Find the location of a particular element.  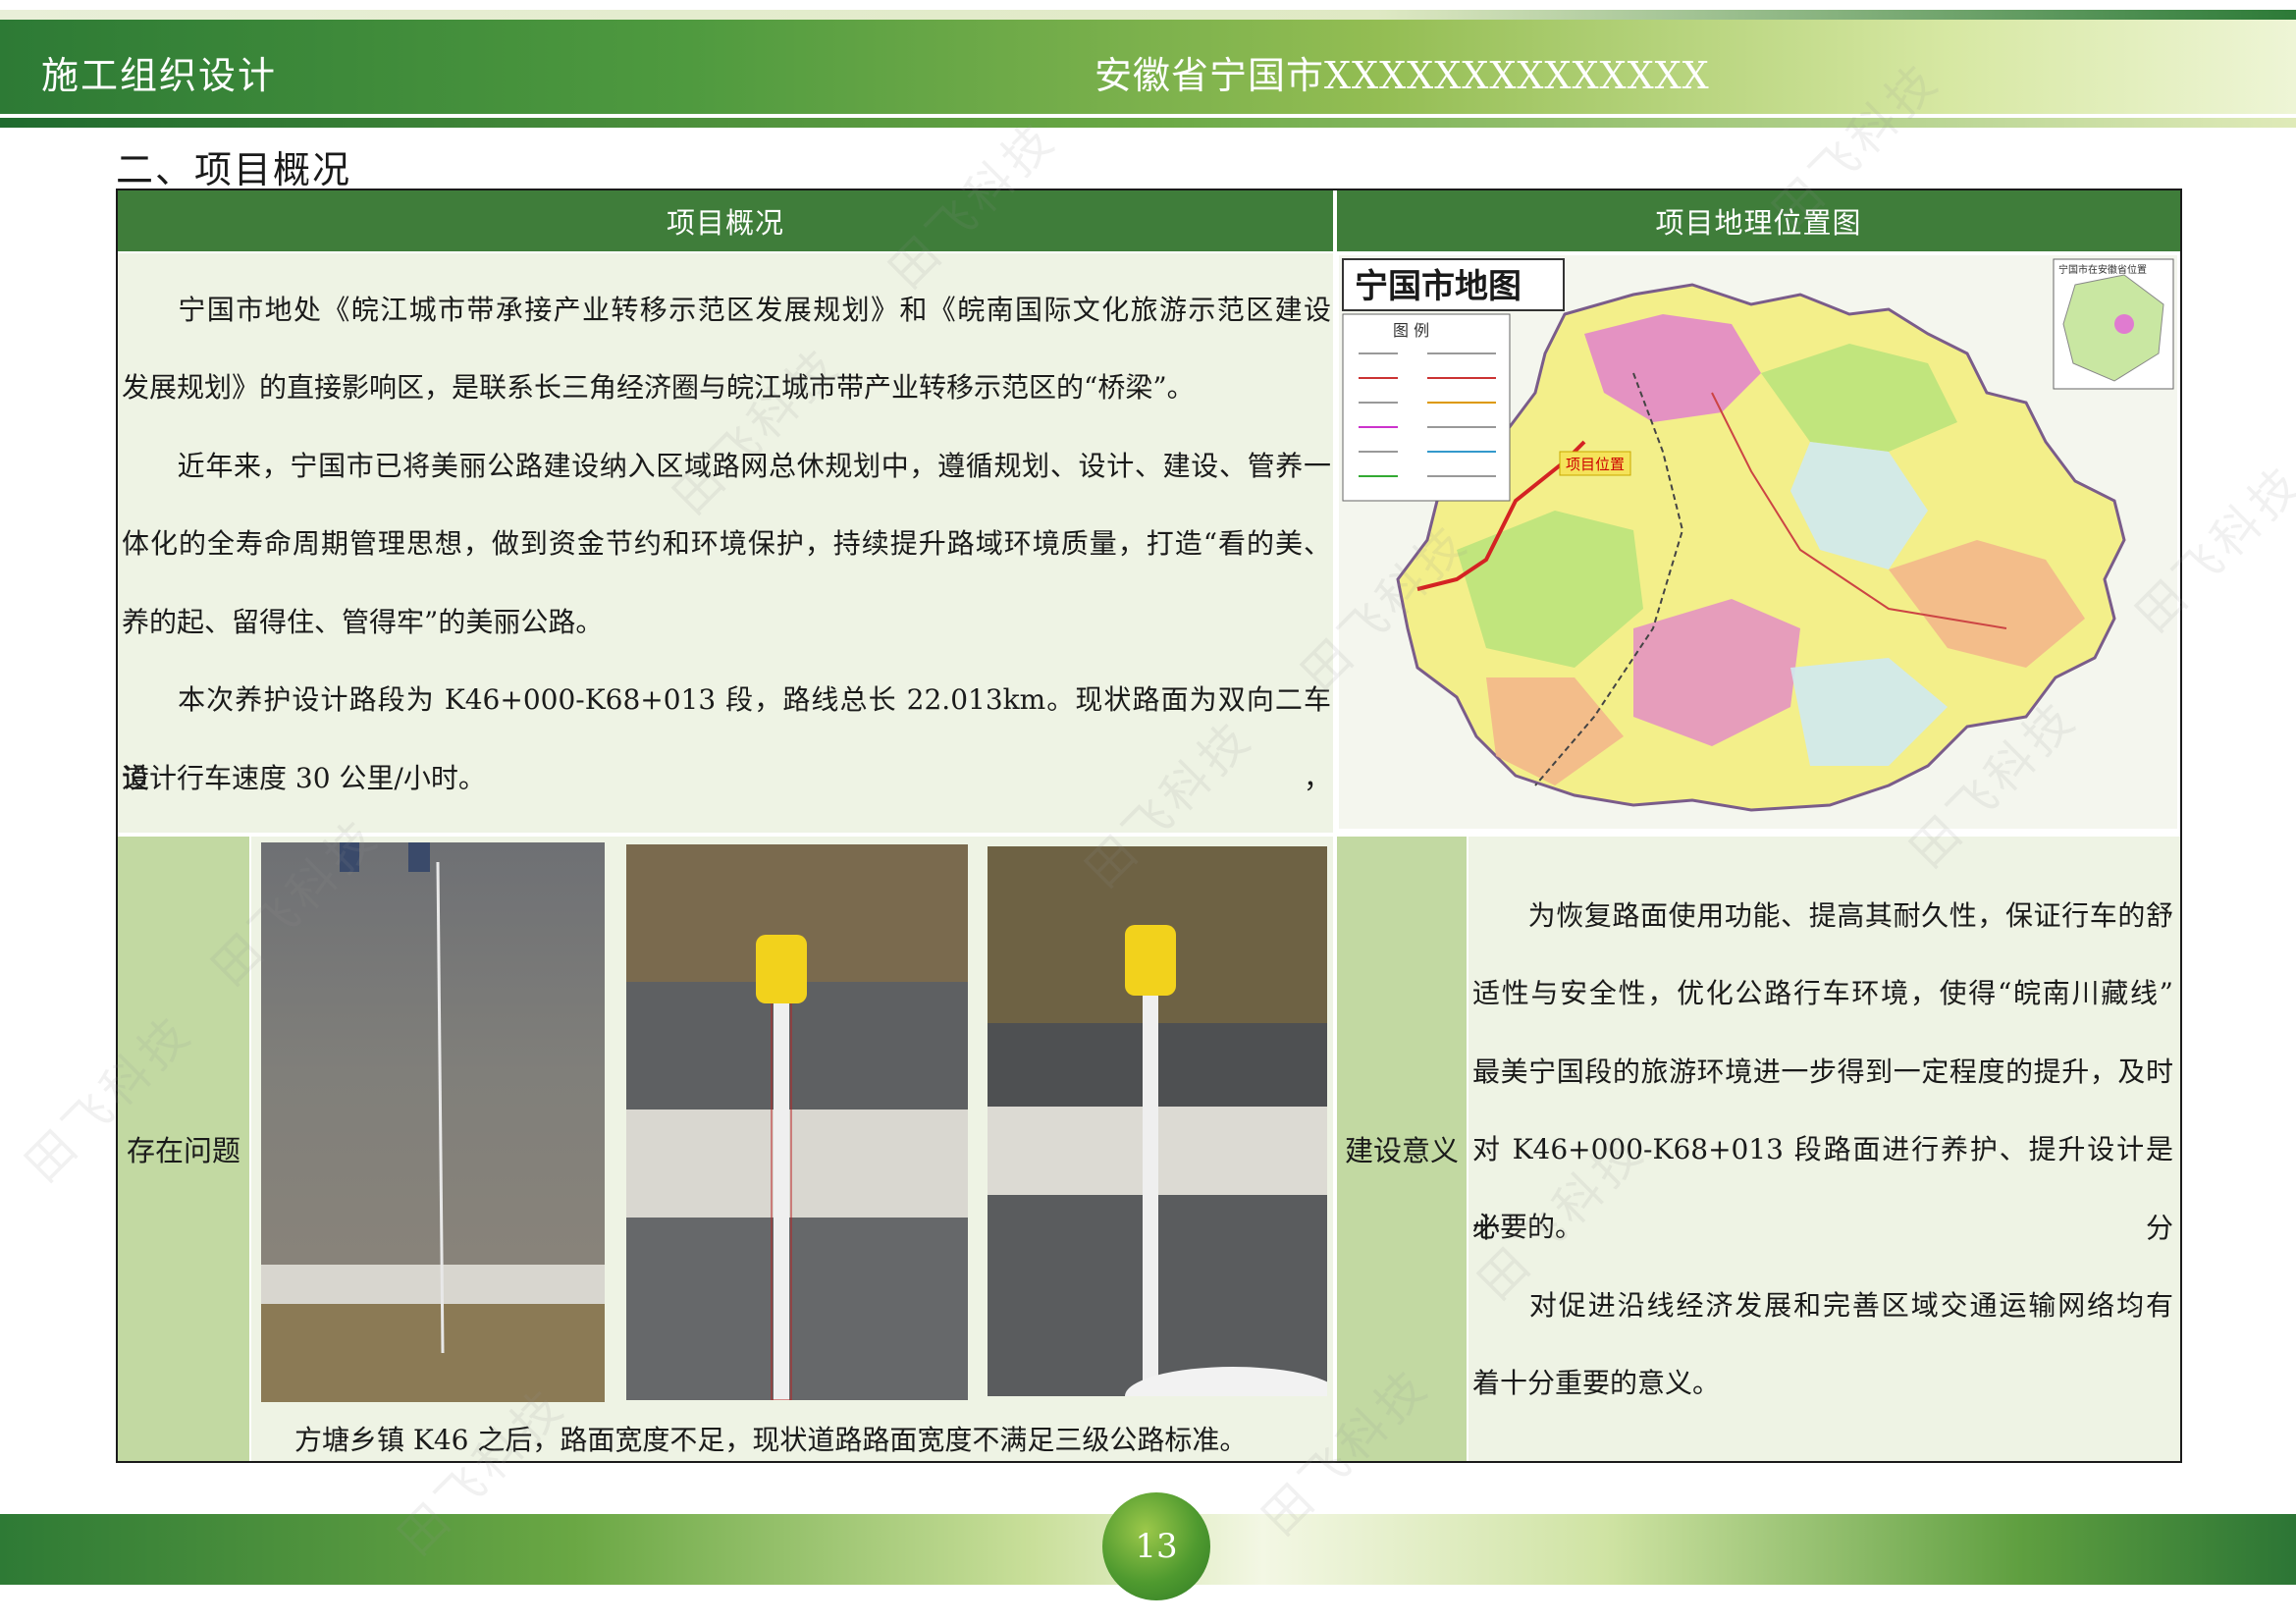

map-legend-title: 图 例 is located at coordinates (1411, 330).